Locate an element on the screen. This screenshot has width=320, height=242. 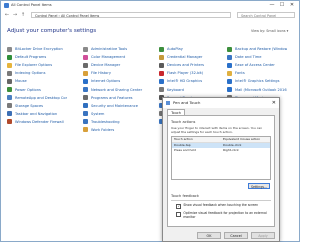
view-by-selector: View by: Small icons ▾ is located at coordinates (269, 31).